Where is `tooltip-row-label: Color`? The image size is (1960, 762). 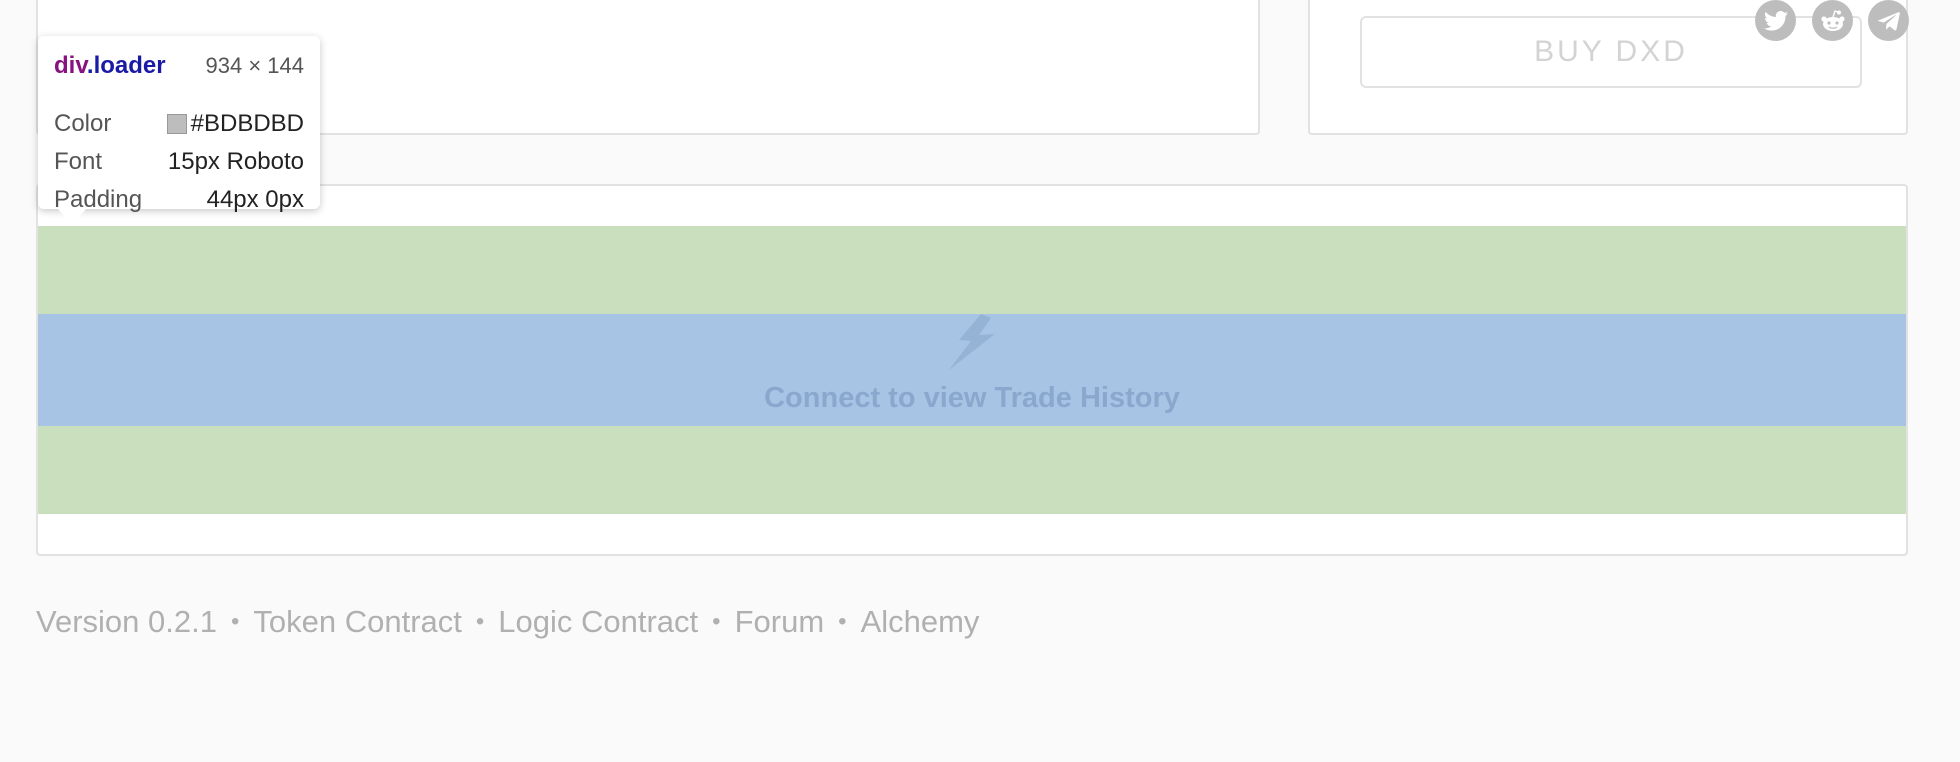
tooltip-row-label: Color is located at coordinates (83, 123).